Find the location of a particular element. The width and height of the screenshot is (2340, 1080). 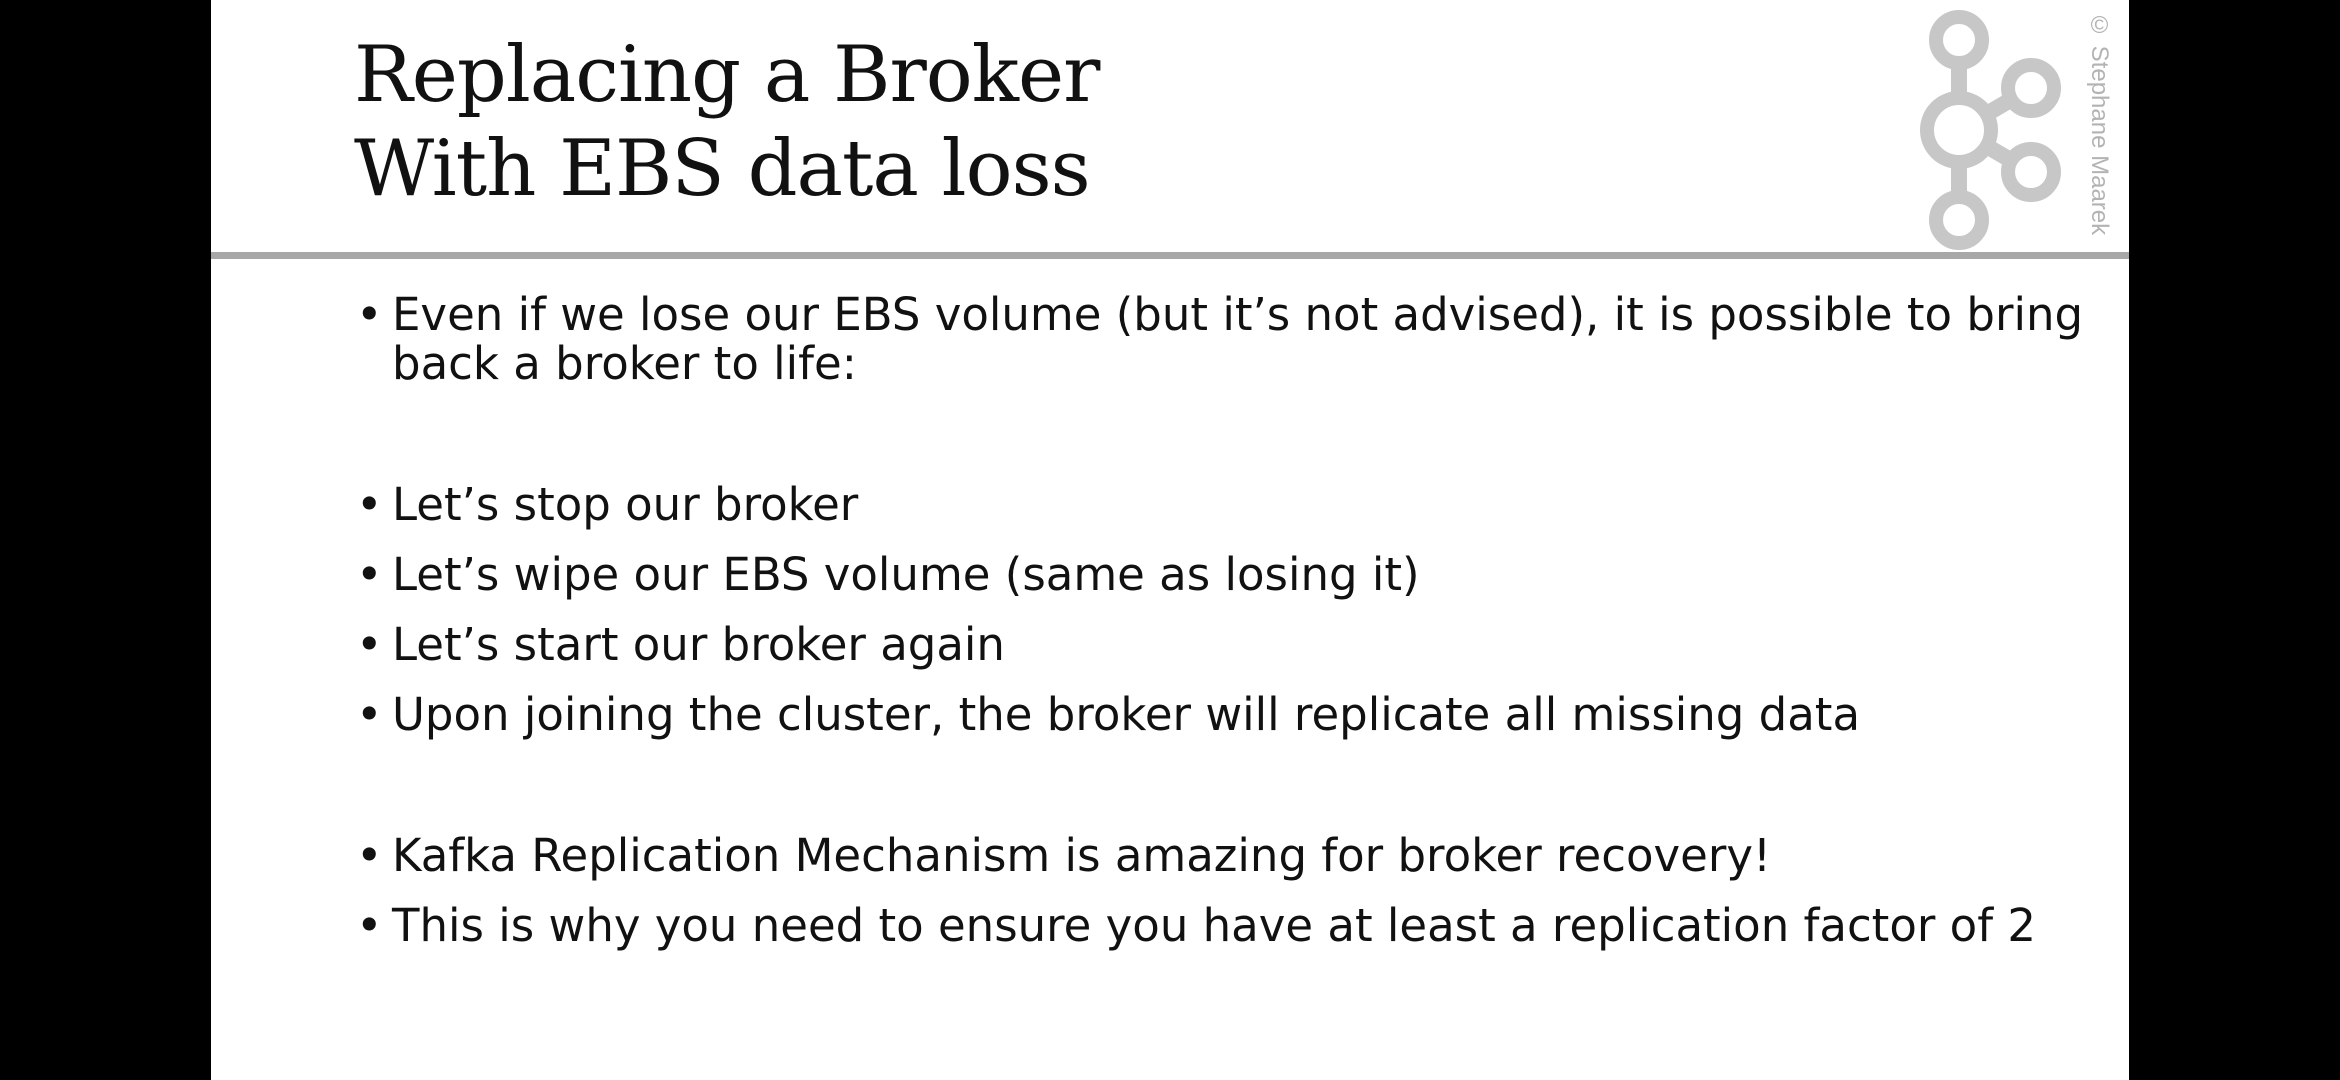

kafka-logo-icon is located at coordinates (1990, 130).